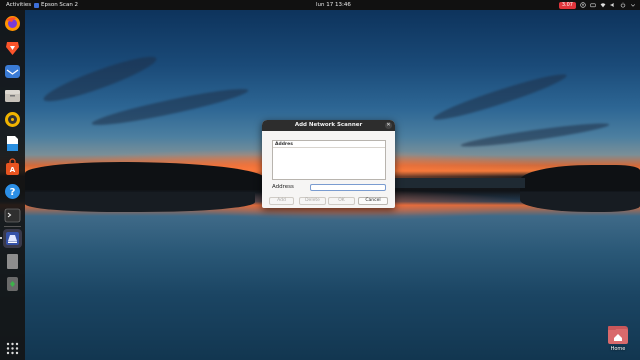 Image resolution: width=640 pixels, height=360 pixels. I want to click on rhythmbox-icon, so click(12, 119).